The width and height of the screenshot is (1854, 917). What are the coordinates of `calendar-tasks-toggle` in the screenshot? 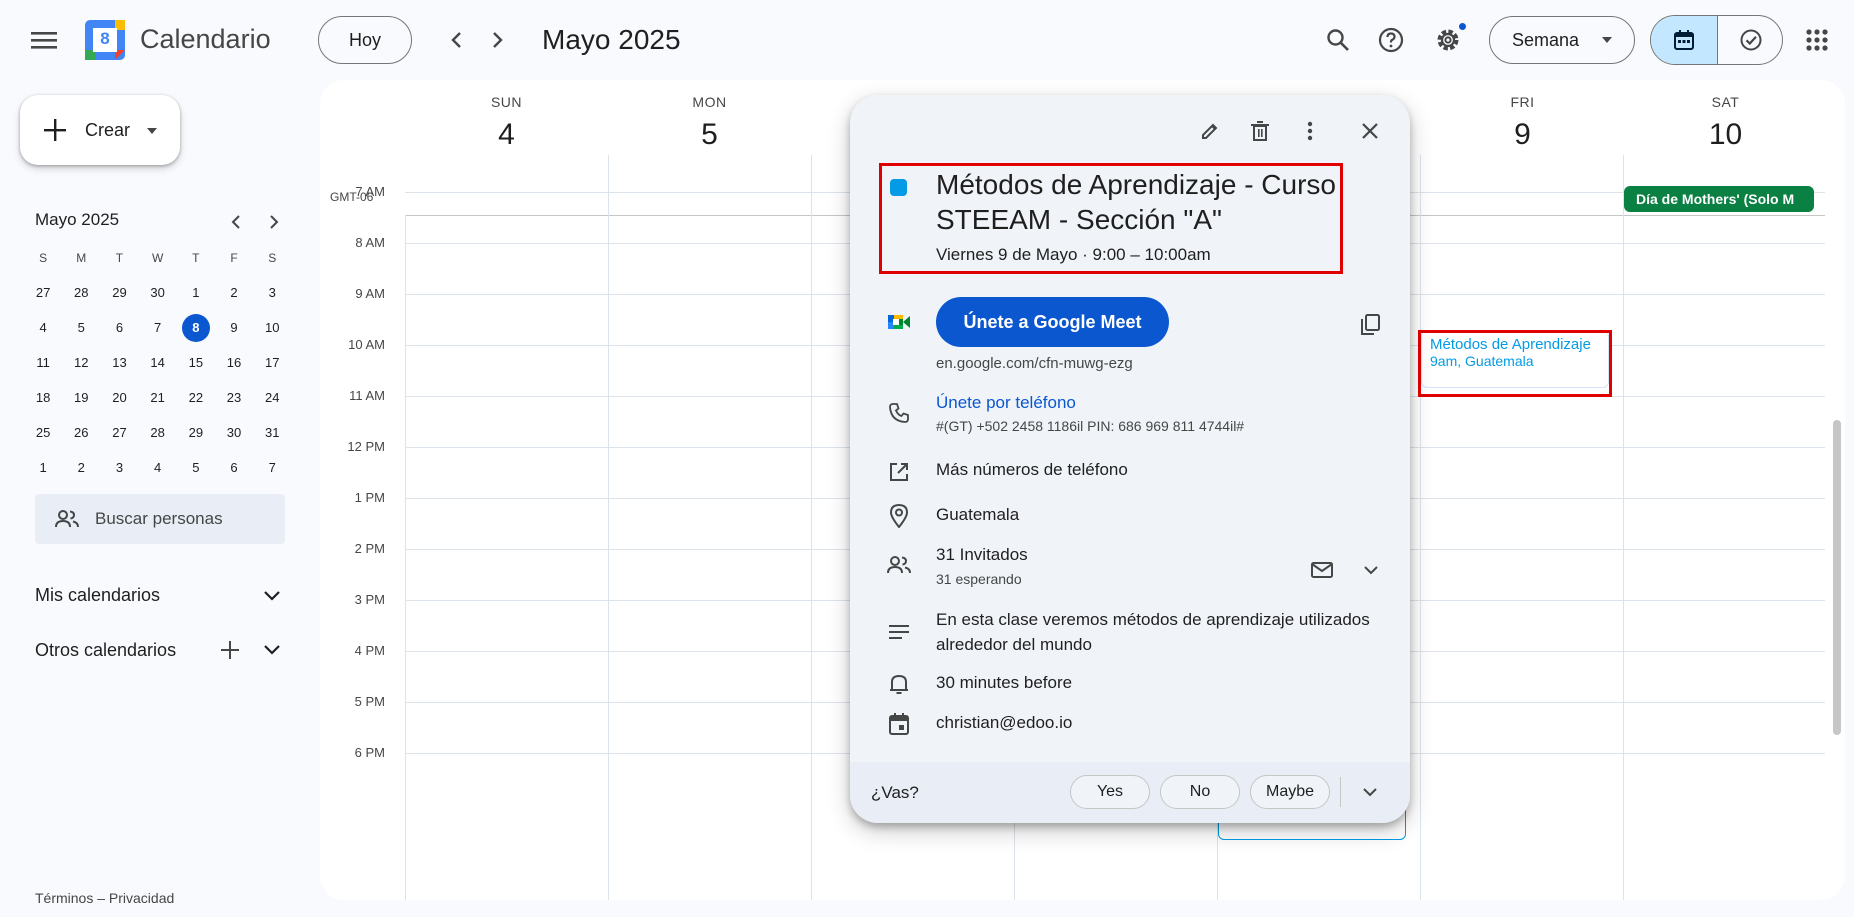 It's located at (1716, 40).